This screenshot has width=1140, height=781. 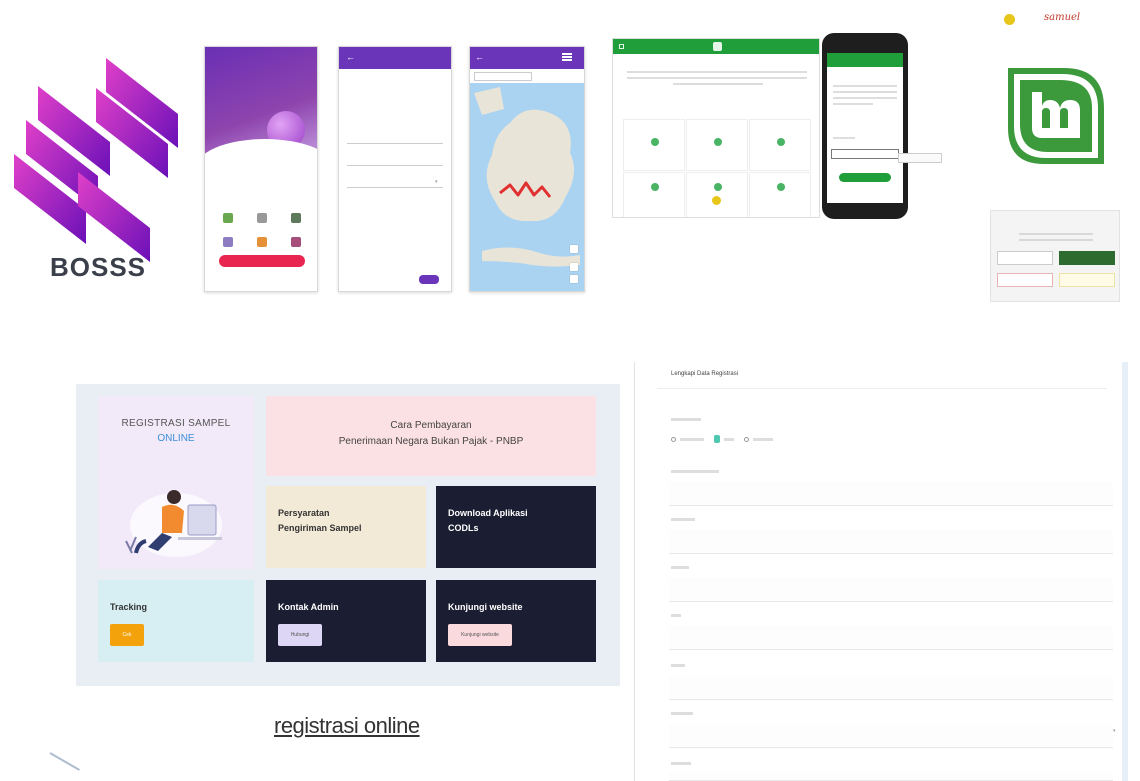 I want to click on chevron-down-icon: ▾, so click(x=1114, y=731).